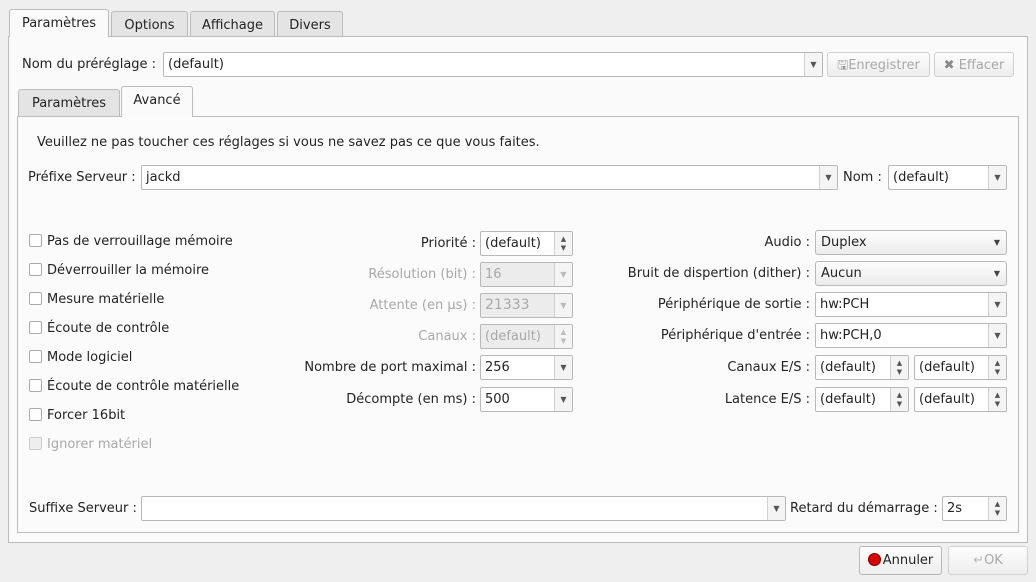 The height and width of the screenshot is (582, 1036). What do you see at coordinates (526, 274) in the screenshot?
I see `resolution-combo: 16 ▼` at bounding box center [526, 274].